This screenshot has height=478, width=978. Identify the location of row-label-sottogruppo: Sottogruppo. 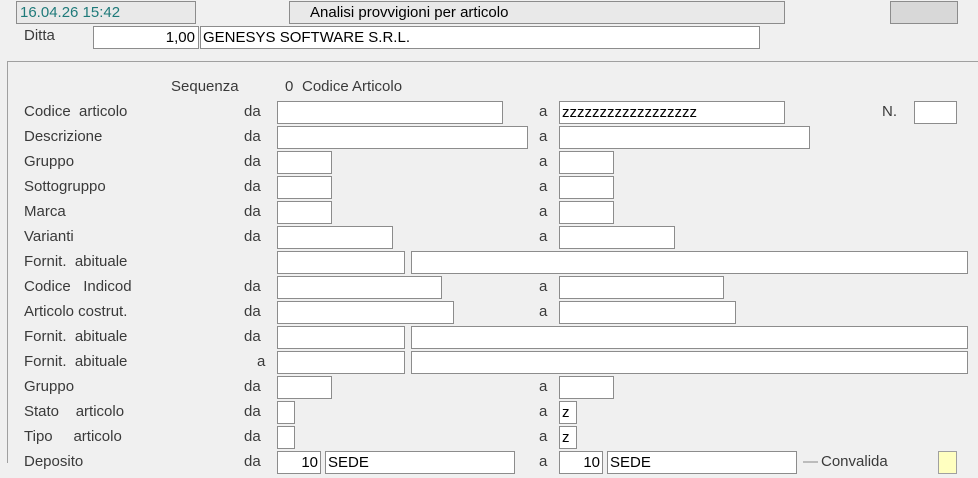
(65, 186).